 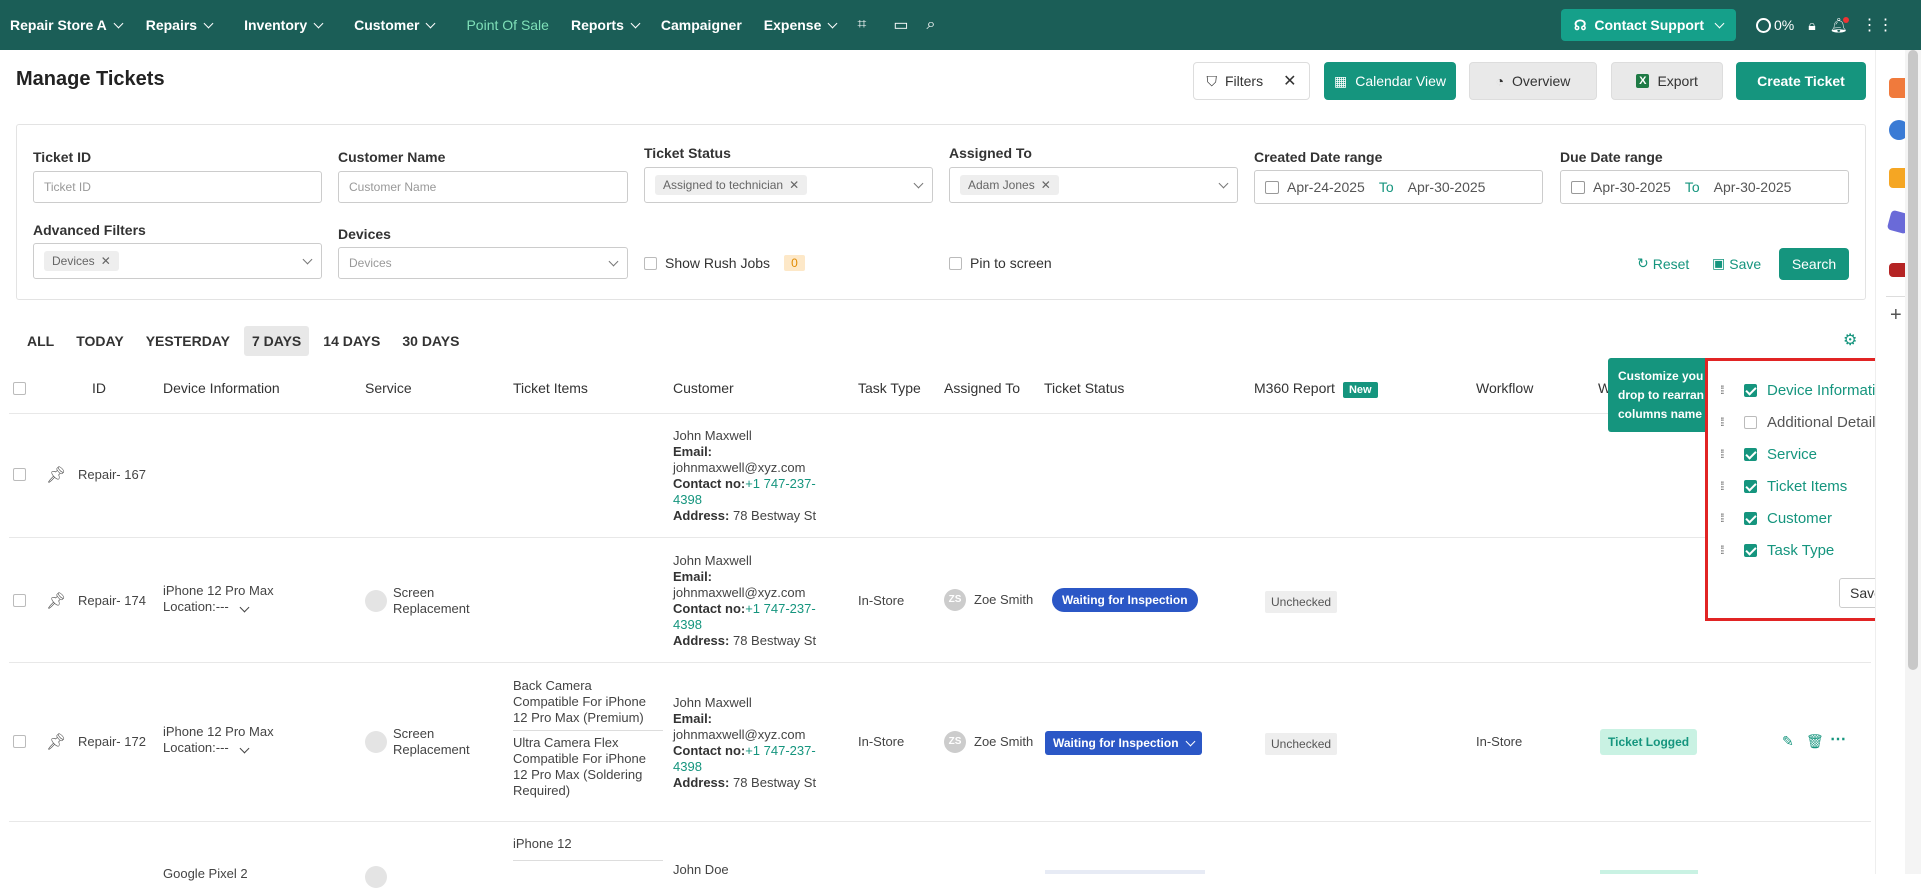 What do you see at coordinates (1667, 81) in the screenshot?
I see `export-button: X Export` at bounding box center [1667, 81].